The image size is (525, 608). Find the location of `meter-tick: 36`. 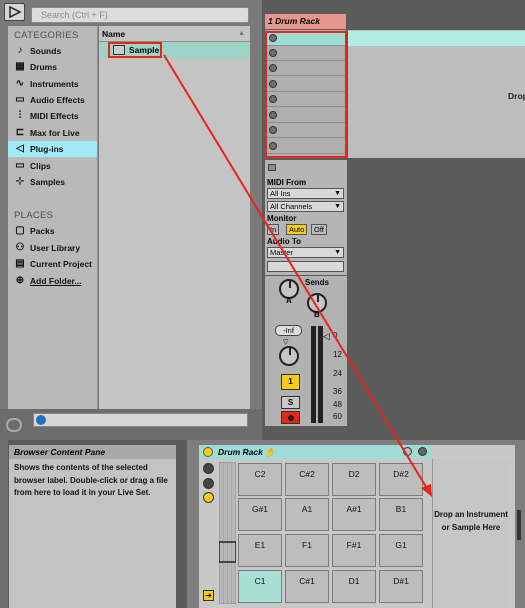

meter-tick: 36 is located at coordinates (337, 391).